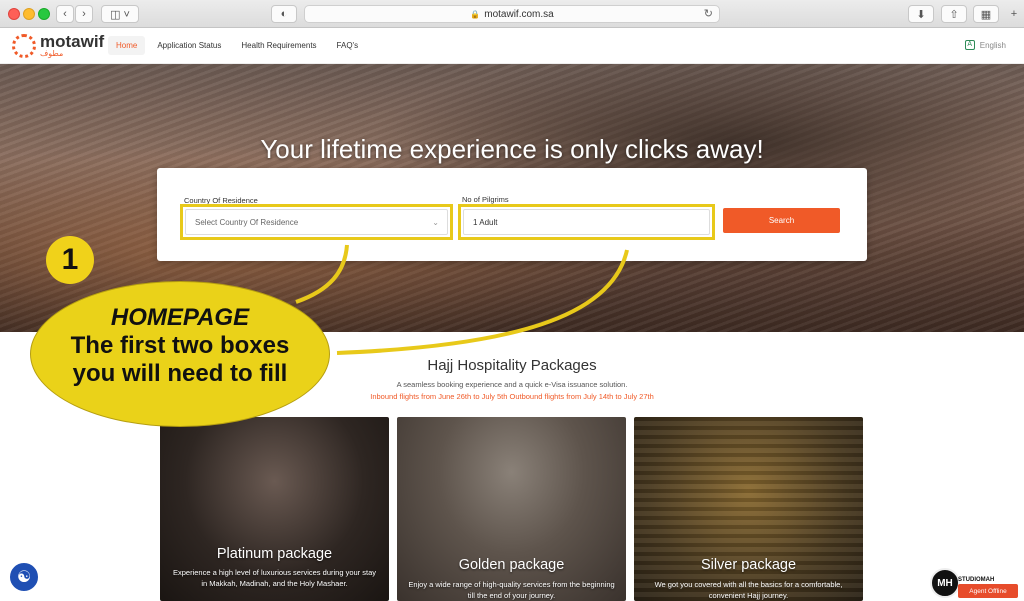 The width and height of the screenshot is (1024, 601). What do you see at coordinates (482, 302) in the screenshot?
I see `connector-to-pilgrims` at bounding box center [482, 302].